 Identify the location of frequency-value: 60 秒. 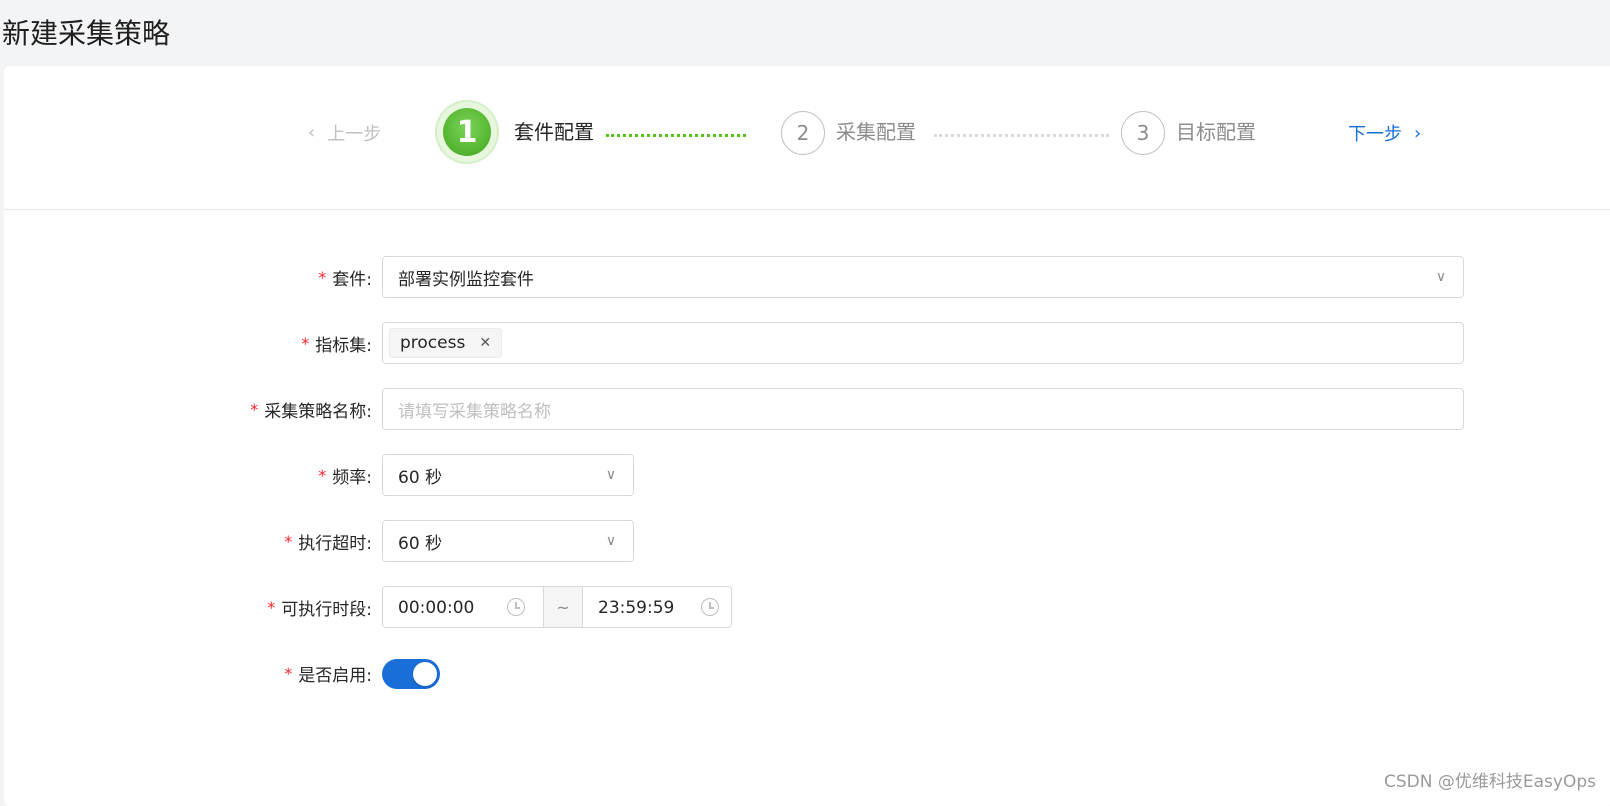
(412, 475).